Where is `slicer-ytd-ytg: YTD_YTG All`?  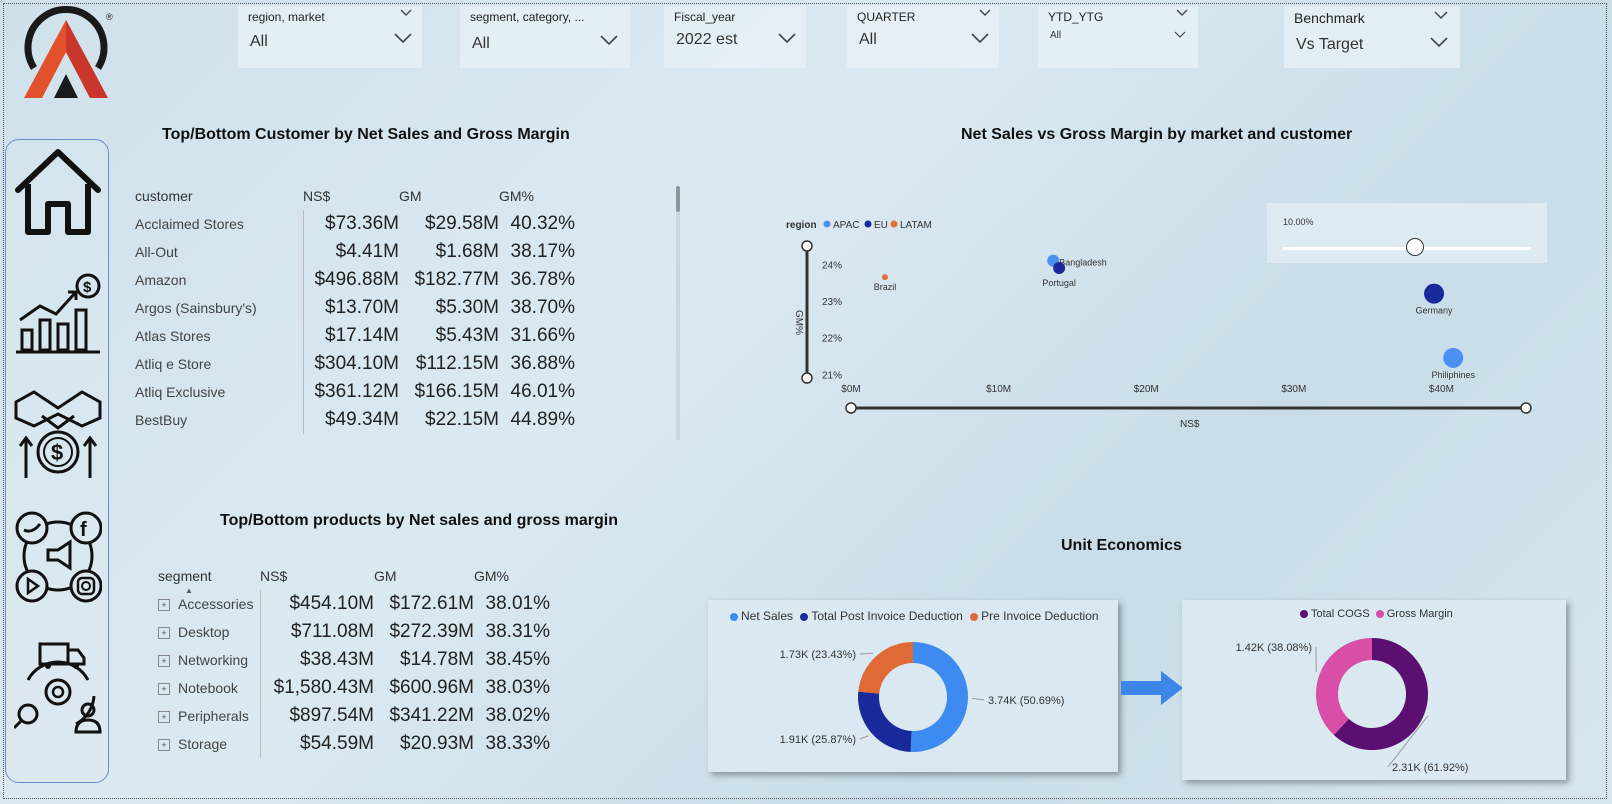
slicer-ytd-ytg: YTD_YTG All is located at coordinates (1118, 37).